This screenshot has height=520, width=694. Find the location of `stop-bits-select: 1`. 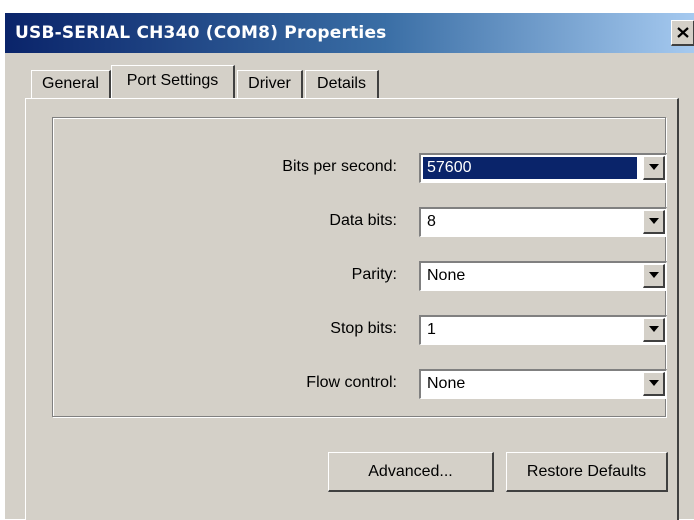

stop-bits-select: 1 is located at coordinates (543, 330).